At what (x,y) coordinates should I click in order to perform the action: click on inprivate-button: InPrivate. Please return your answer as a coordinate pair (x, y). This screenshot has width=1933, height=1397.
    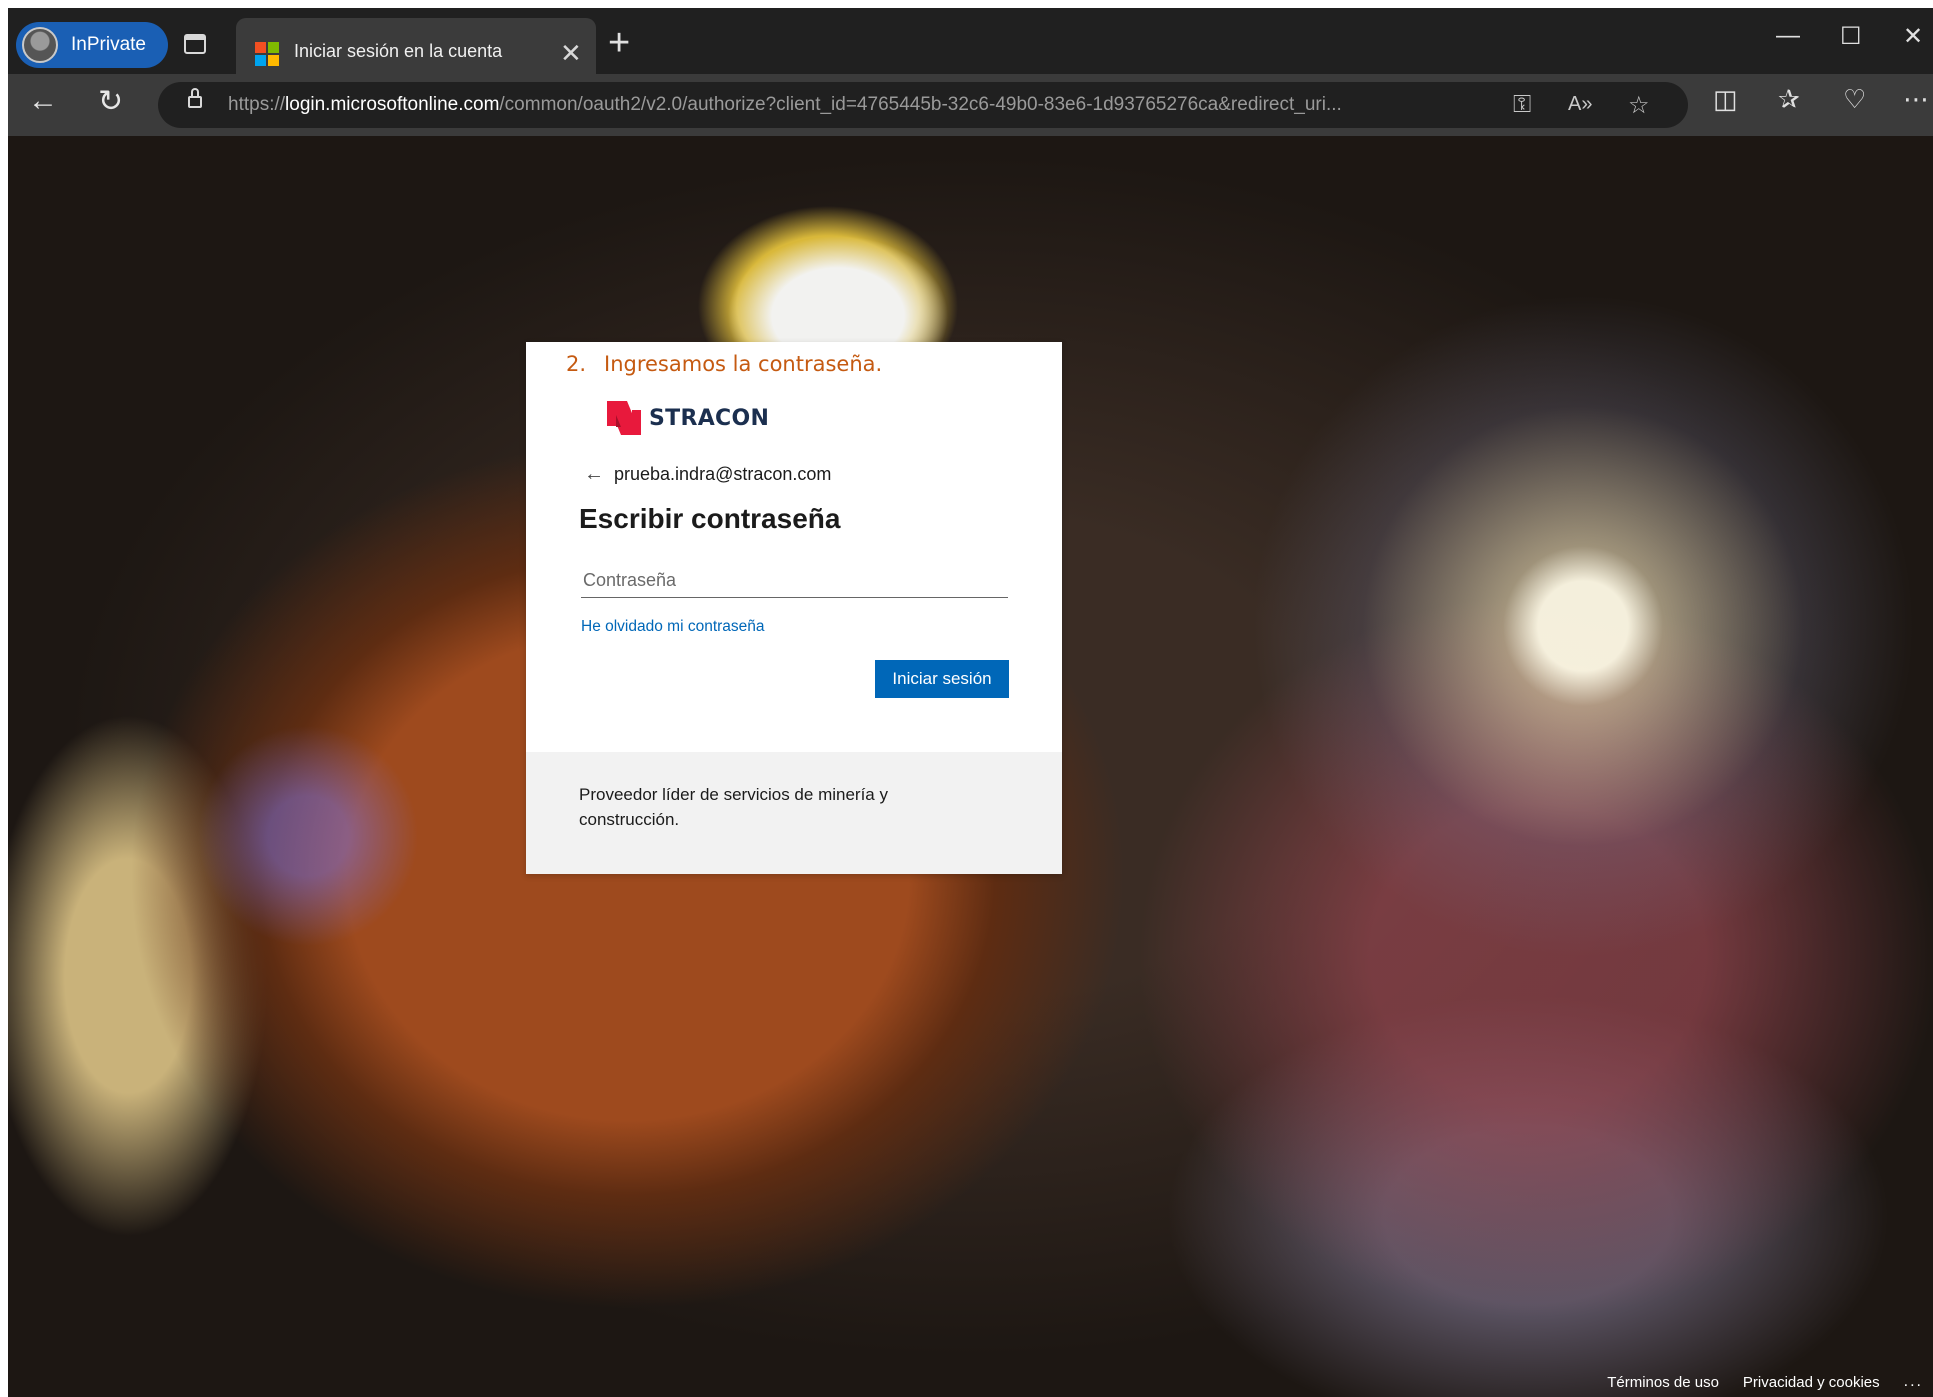
    Looking at the image, I should click on (92, 45).